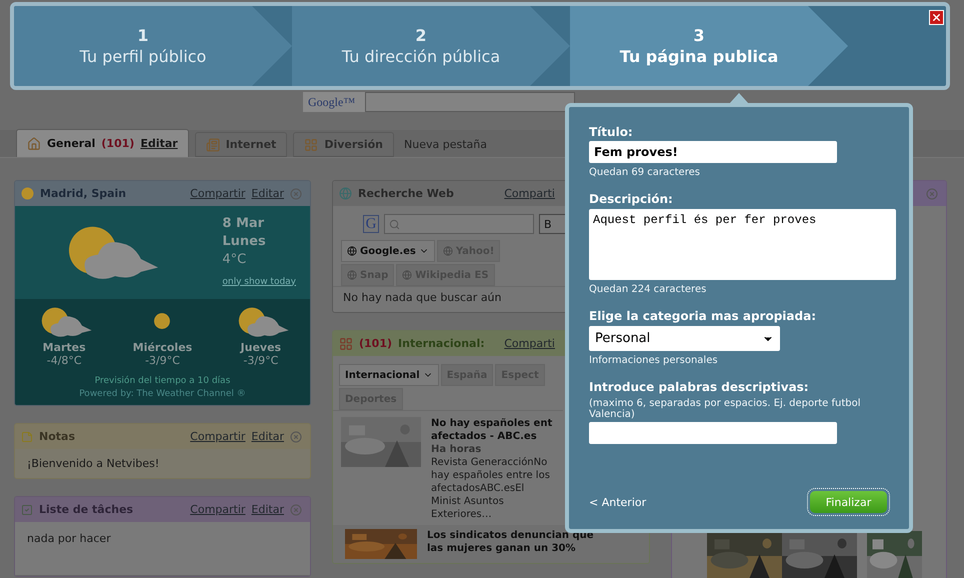 This screenshot has width=964, height=578. I want to click on search-icon, so click(394, 224).